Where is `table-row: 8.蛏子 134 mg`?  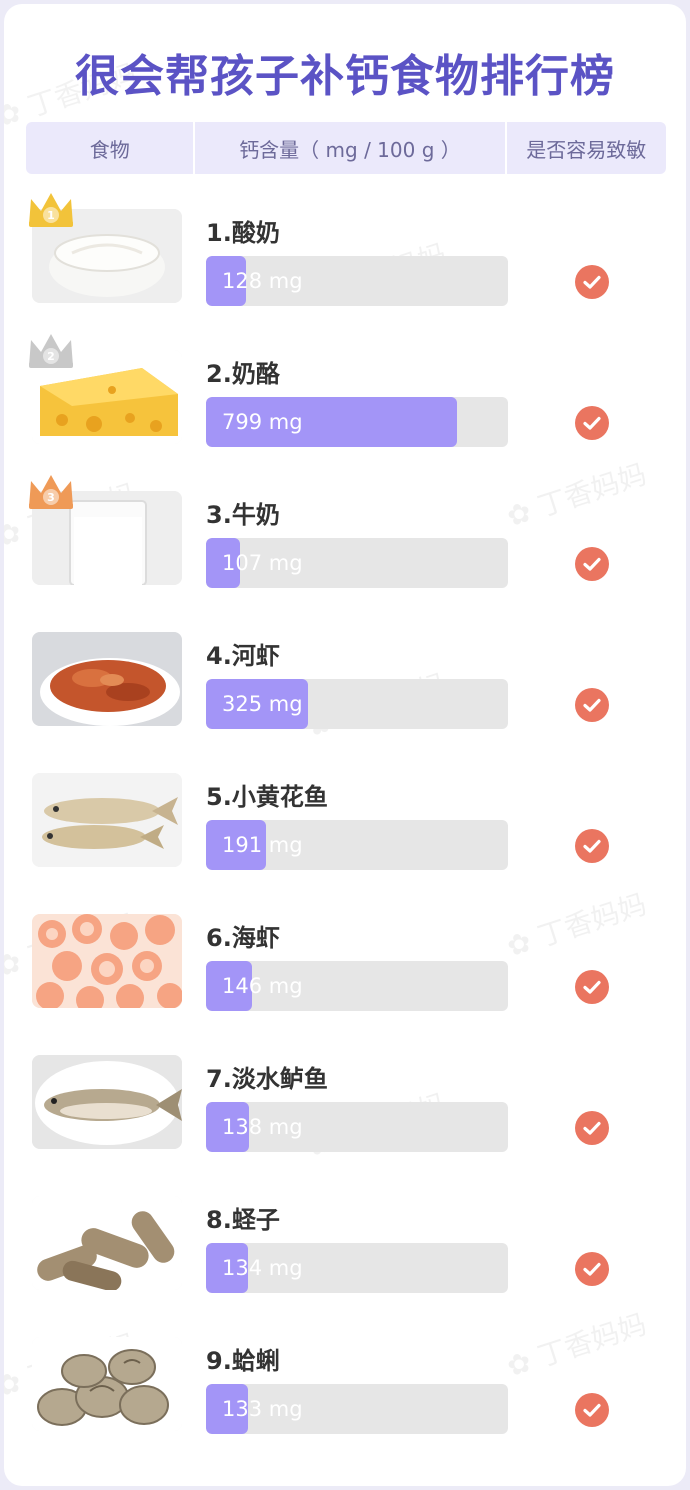
table-row: 8.蛏子 134 mg is located at coordinates (345, 1258).